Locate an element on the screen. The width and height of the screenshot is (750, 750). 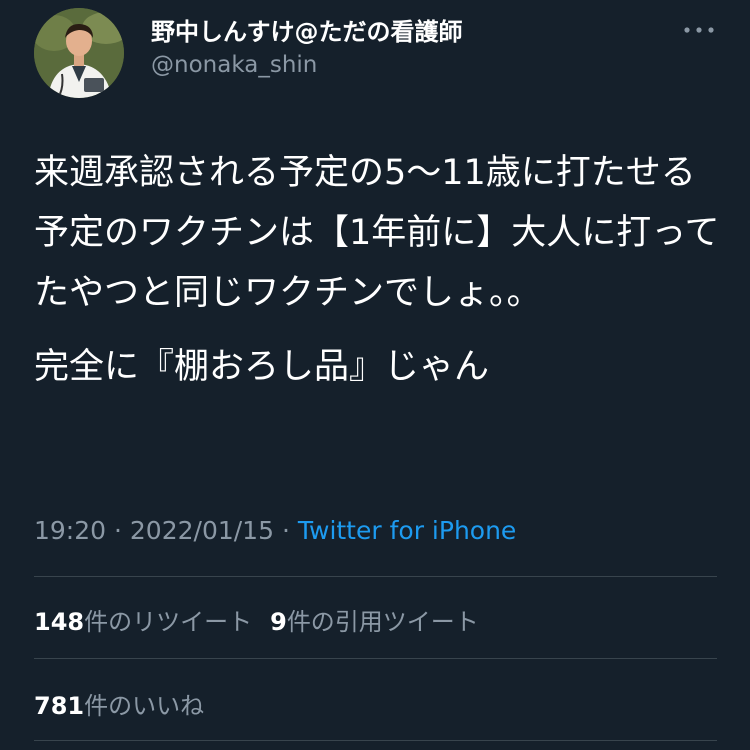
quote-tweets-count: 9 is located at coordinates (278, 622).